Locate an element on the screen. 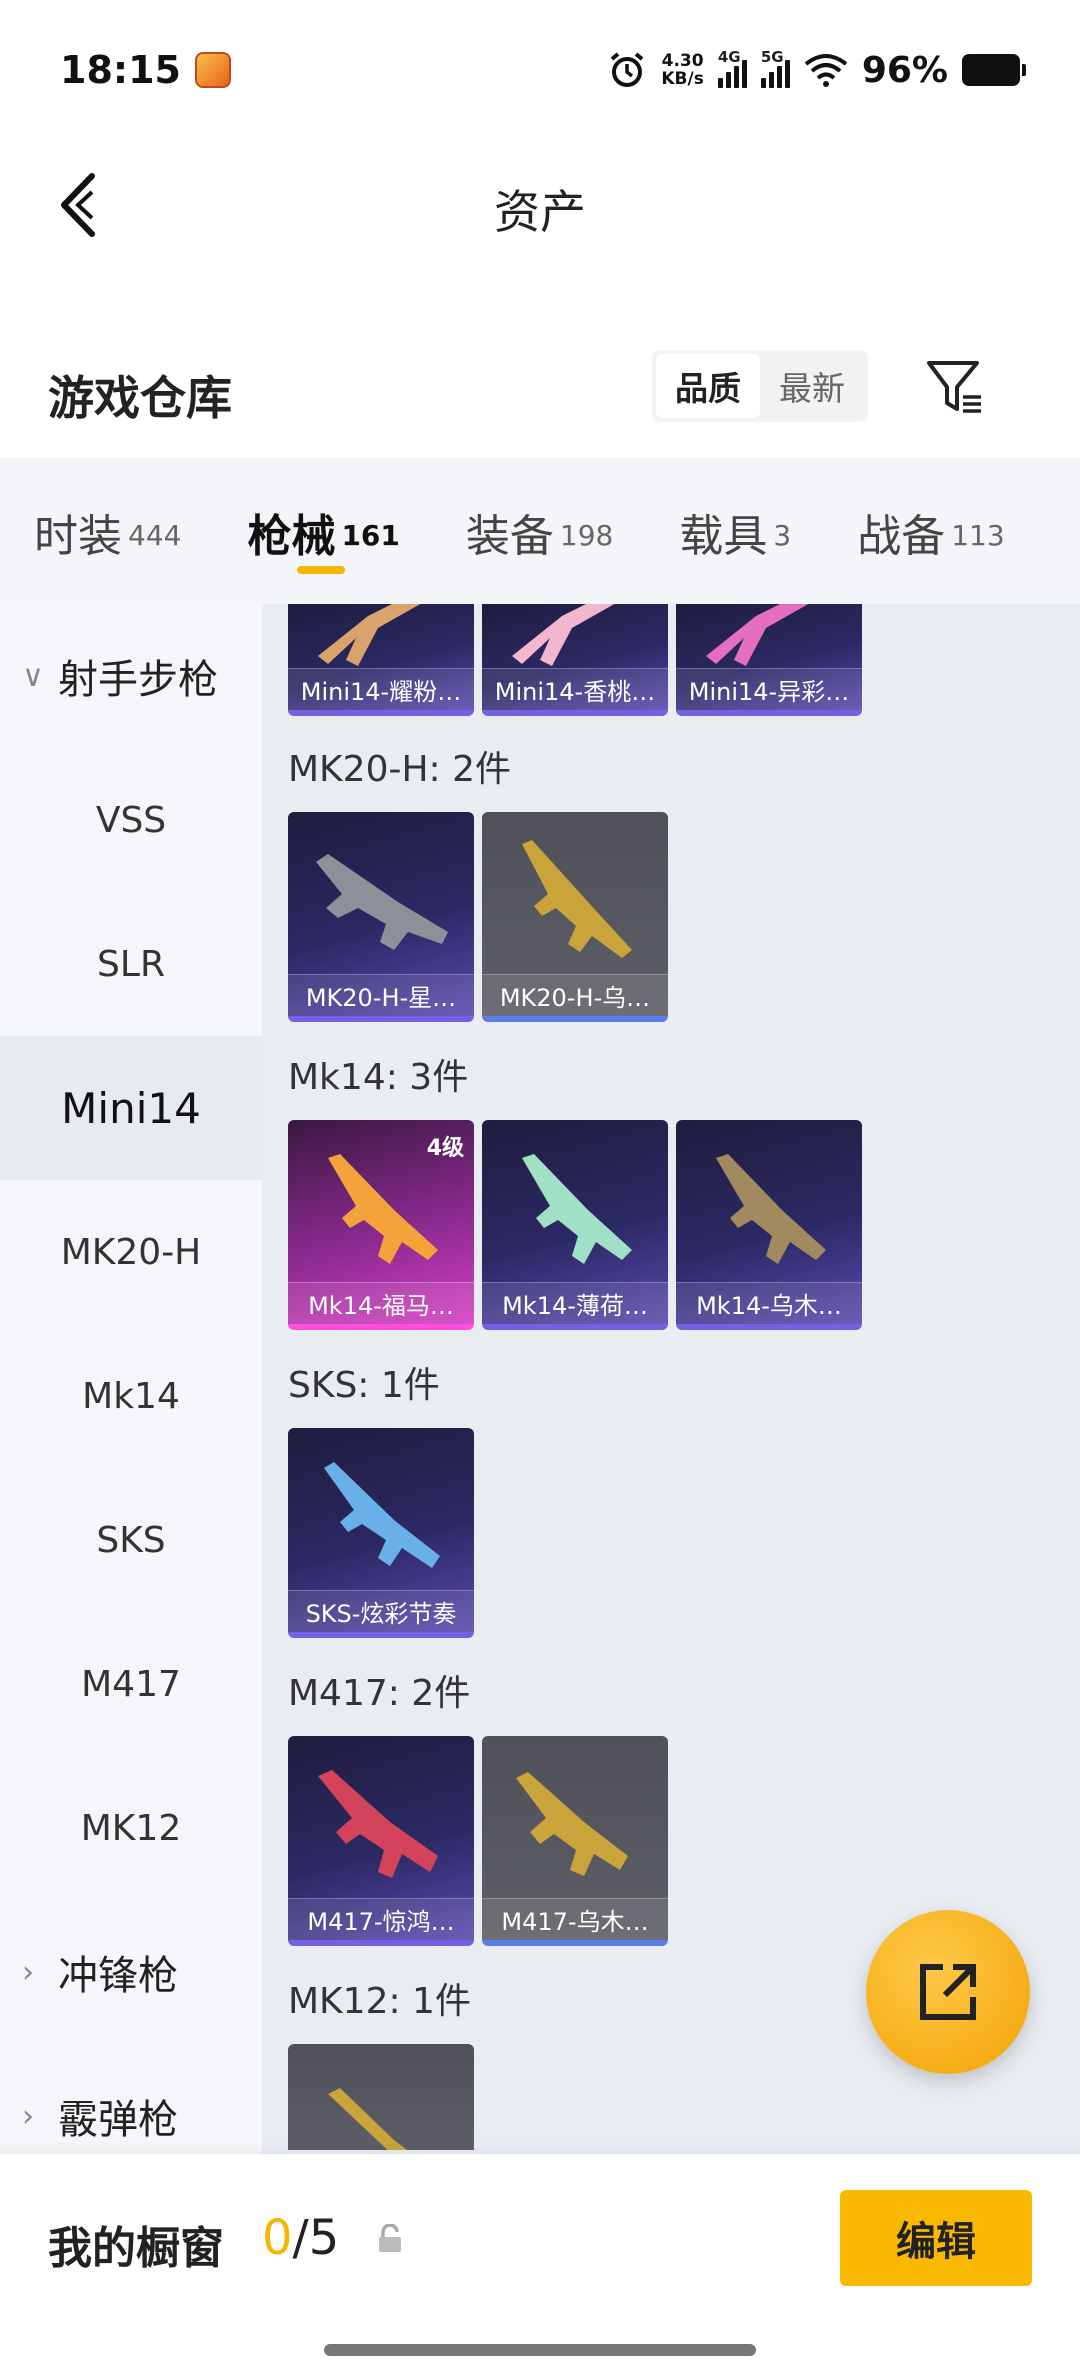 This screenshot has width=1080, height=2375. sort-toggle: 品质 最新 is located at coordinates (760, 386).